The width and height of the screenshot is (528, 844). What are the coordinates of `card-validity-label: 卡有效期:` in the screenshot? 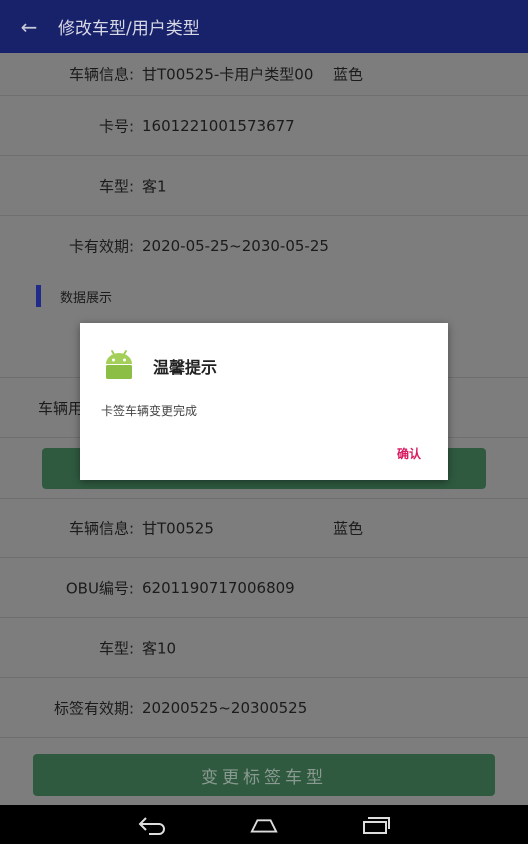 It's located at (101, 246).